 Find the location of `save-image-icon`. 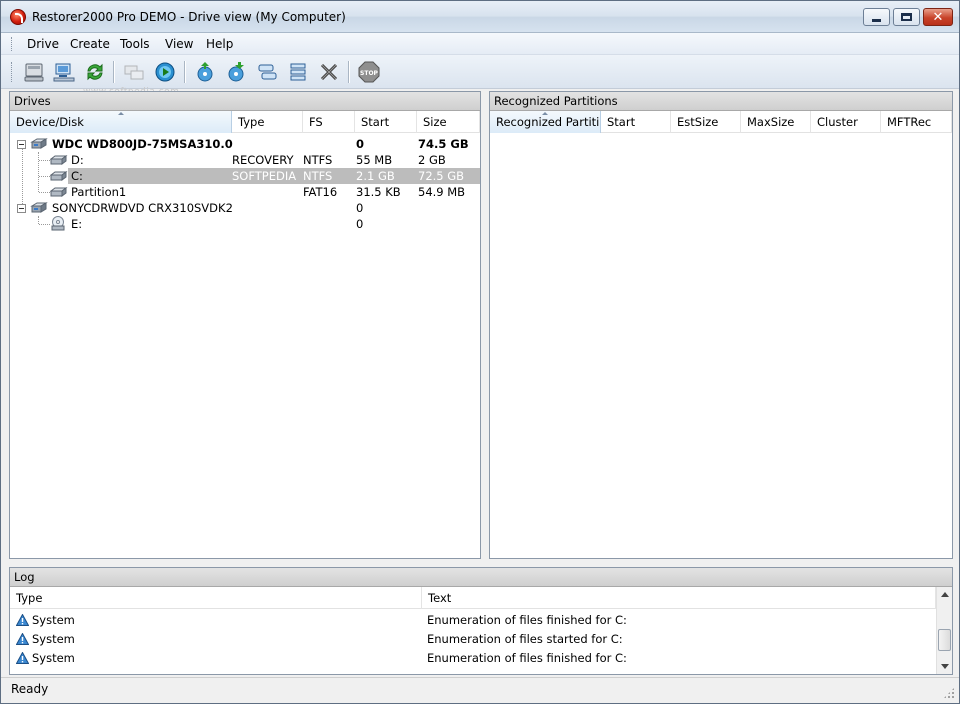

save-image-icon is located at coordinates (236, 72).